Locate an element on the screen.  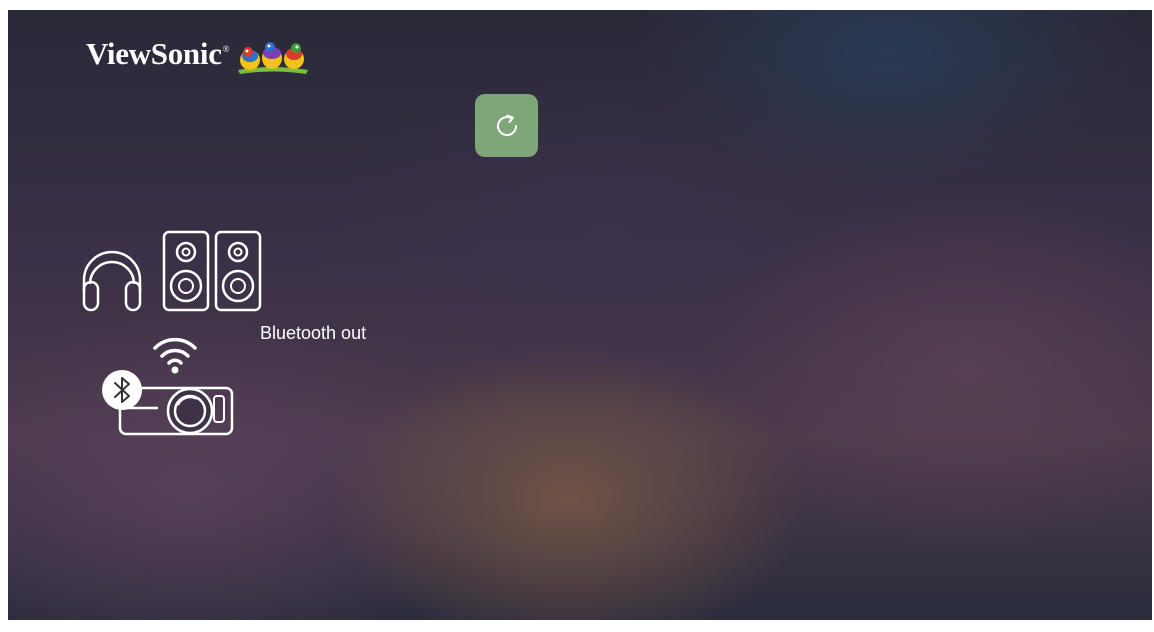
viewsonic-logo: ViewSonic ® is located at coordinates (198, 56).